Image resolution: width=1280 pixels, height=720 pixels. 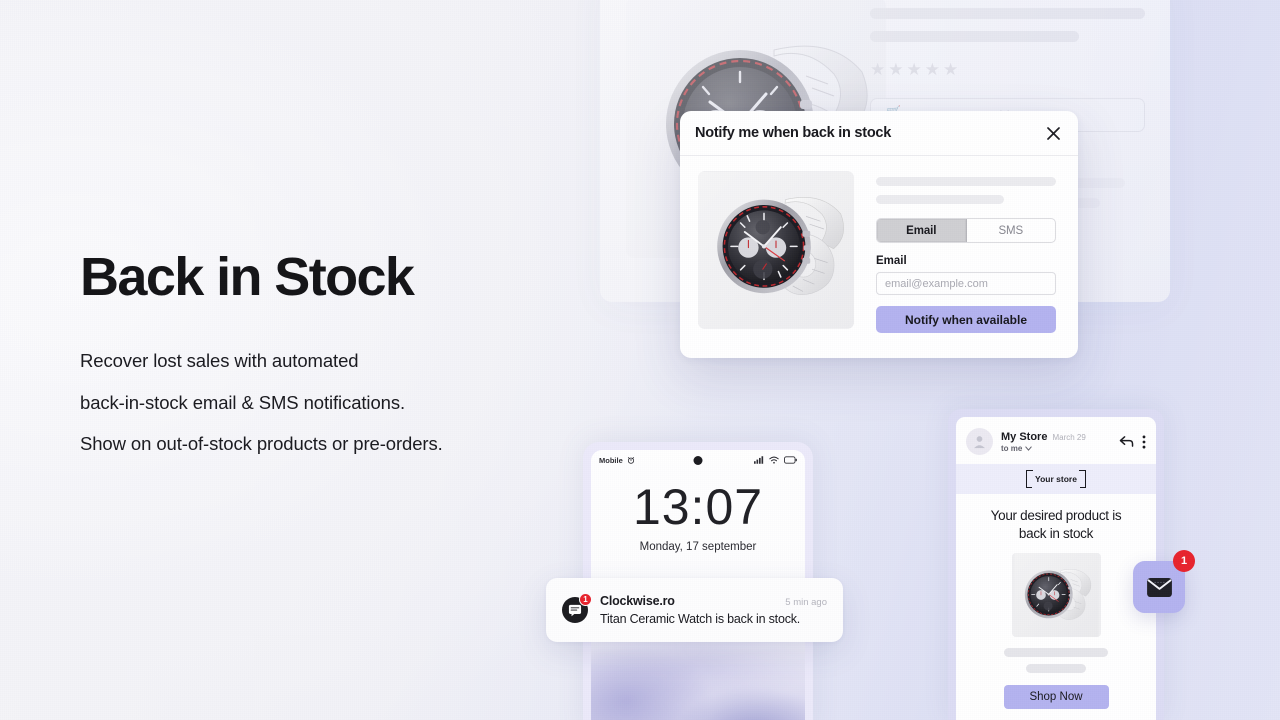 I want to click on email-actions, so click(x=1132, y=442).